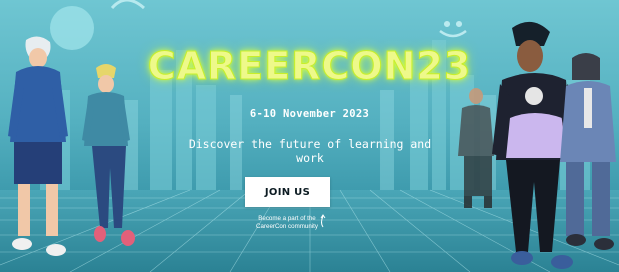  I want to click on join-us-button: JOIN US, so click(287, 192).